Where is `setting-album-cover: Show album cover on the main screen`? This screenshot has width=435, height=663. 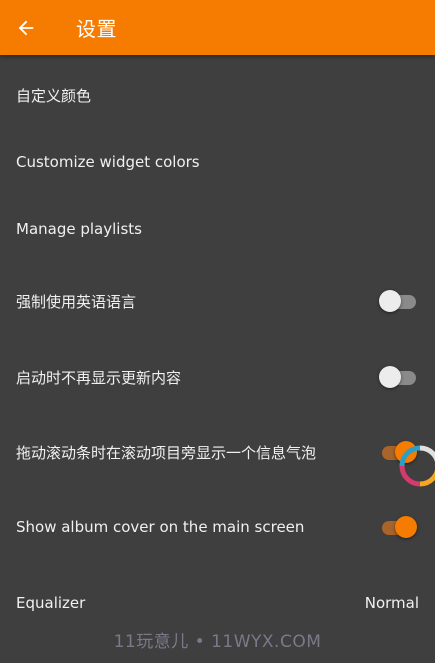 setting-album-cover: Show album cover on the main screen is located at coordinates (217, 527).